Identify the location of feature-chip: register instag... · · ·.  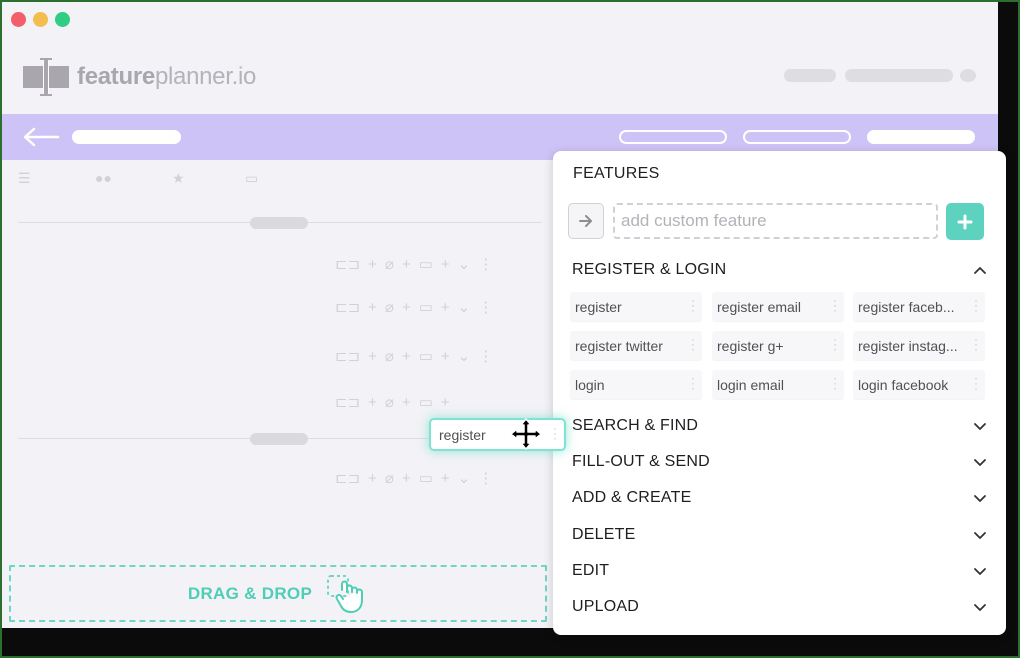
(919, 345).